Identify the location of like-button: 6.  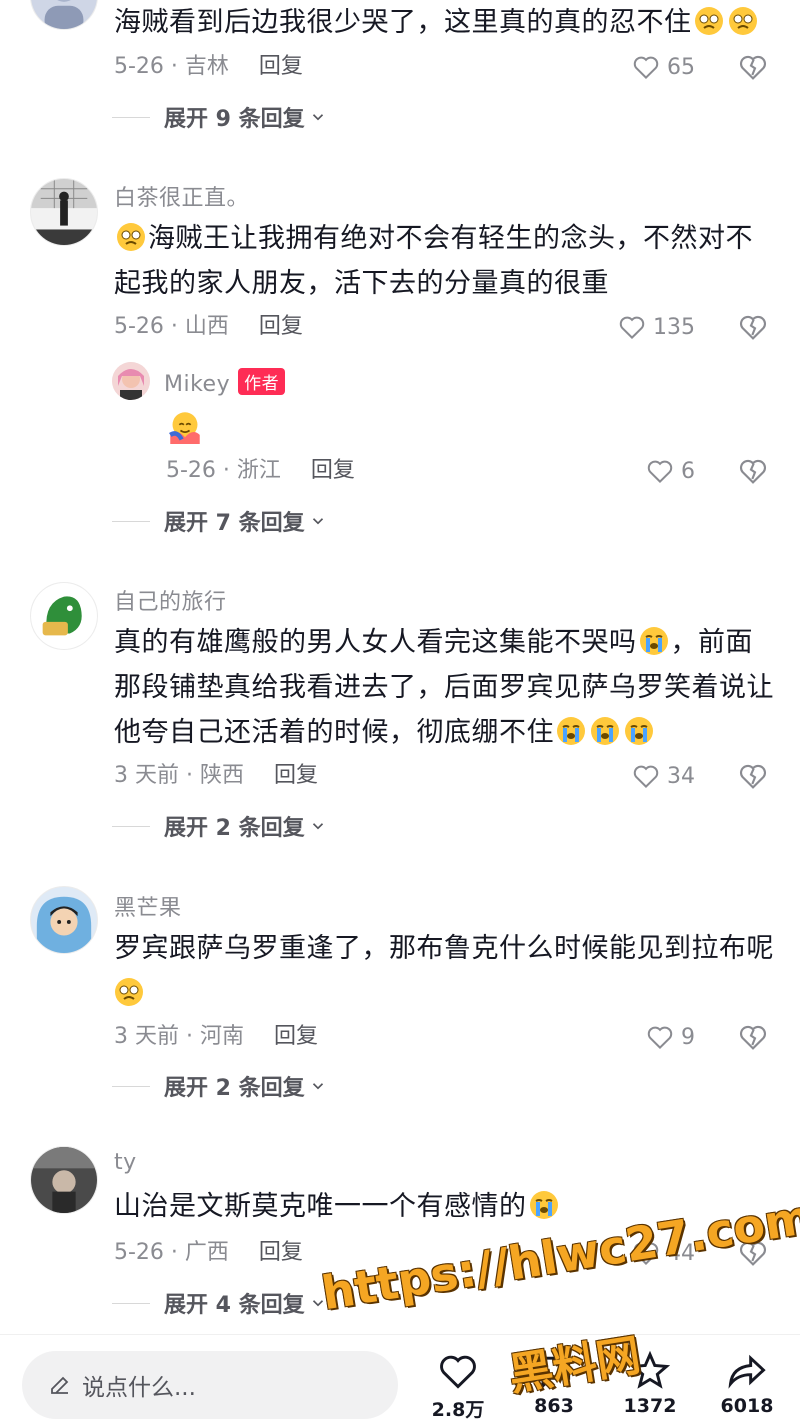
(670, 471).